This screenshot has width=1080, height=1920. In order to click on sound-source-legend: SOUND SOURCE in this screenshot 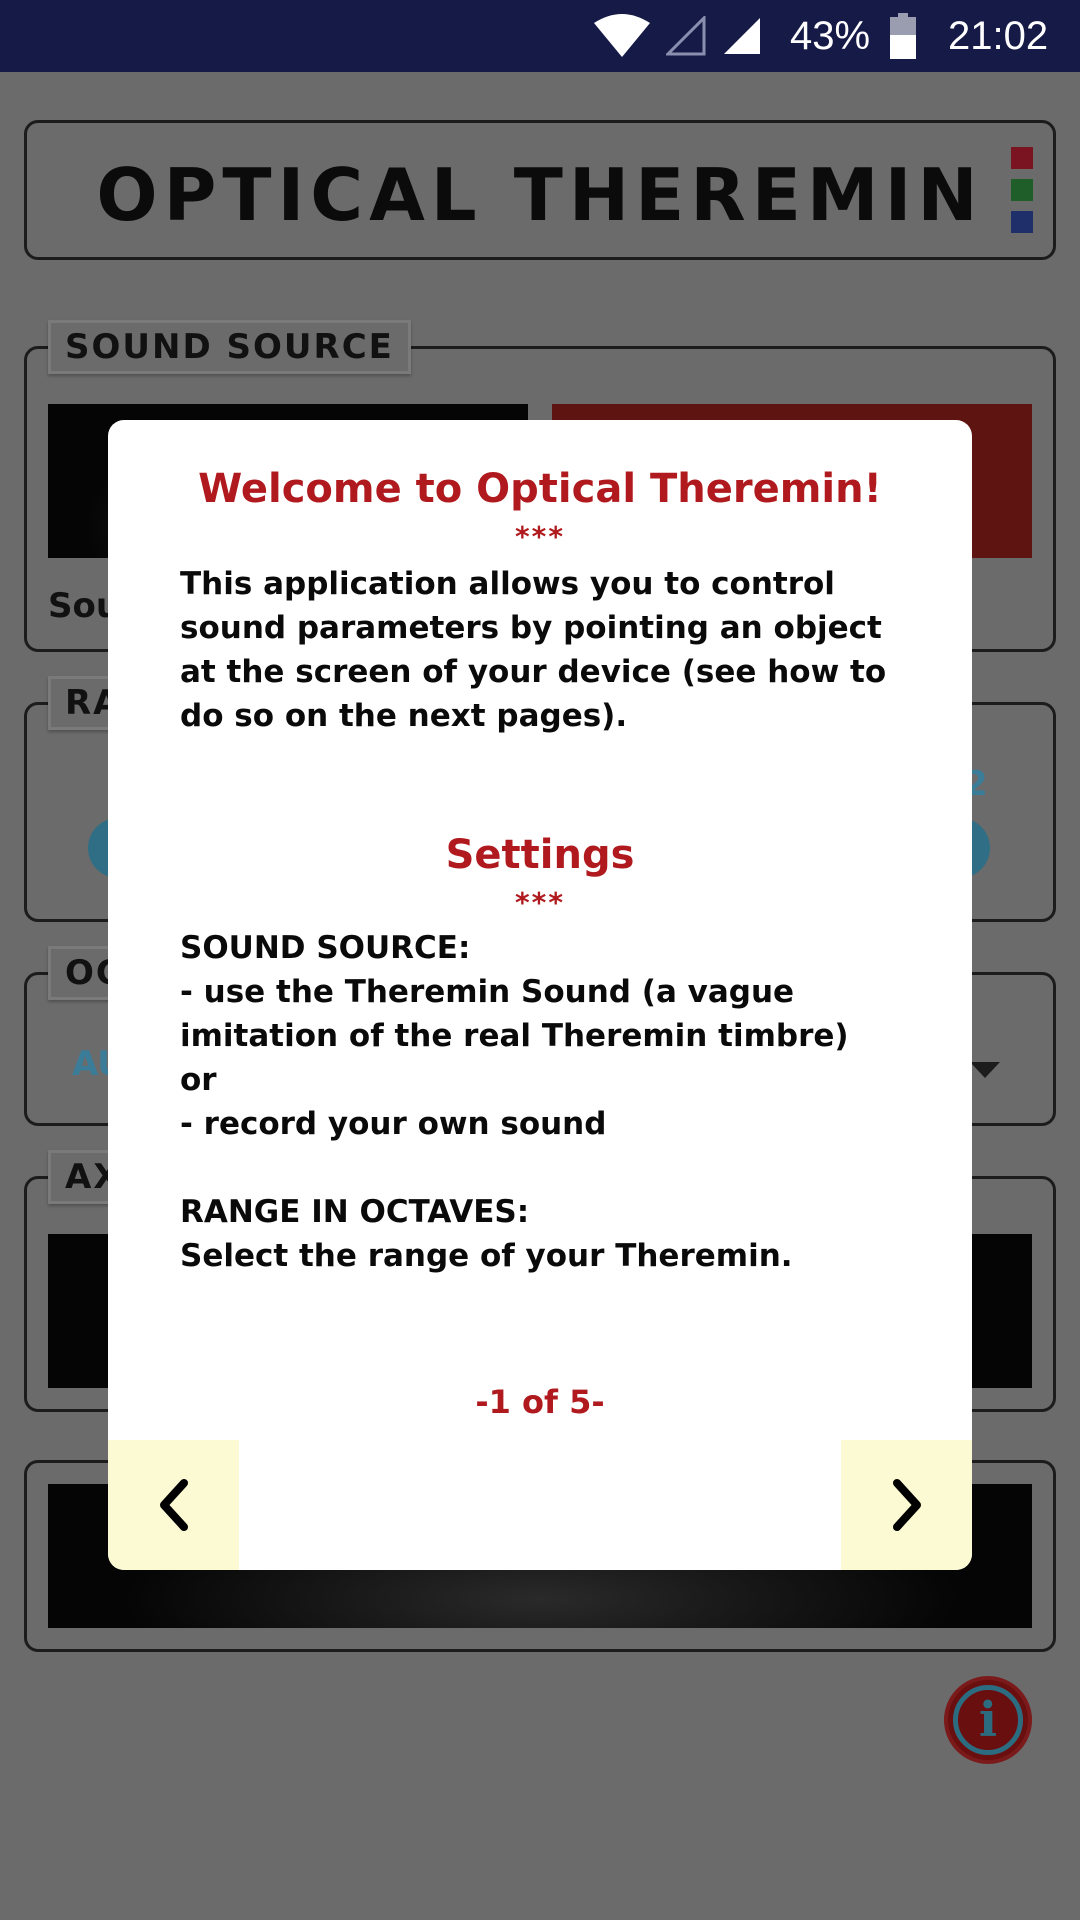, I will do `click(229, 347)`.